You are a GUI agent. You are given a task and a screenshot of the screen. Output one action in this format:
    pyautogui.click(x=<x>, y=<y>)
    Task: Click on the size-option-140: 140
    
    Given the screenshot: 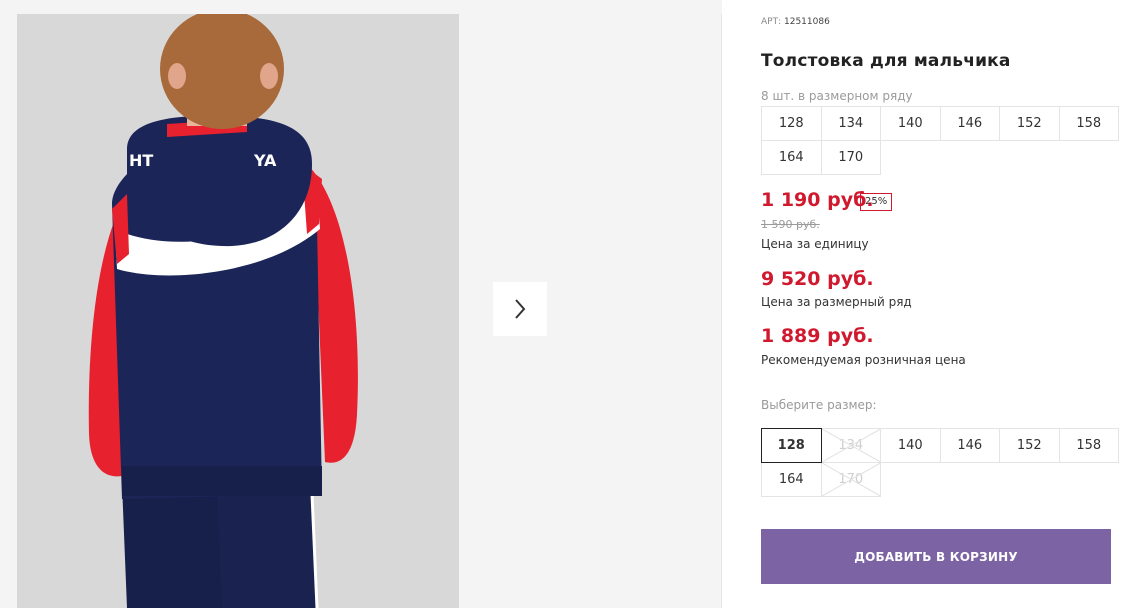 What is the action you would take?
    pyautogui.click(x=910, y=445)
    